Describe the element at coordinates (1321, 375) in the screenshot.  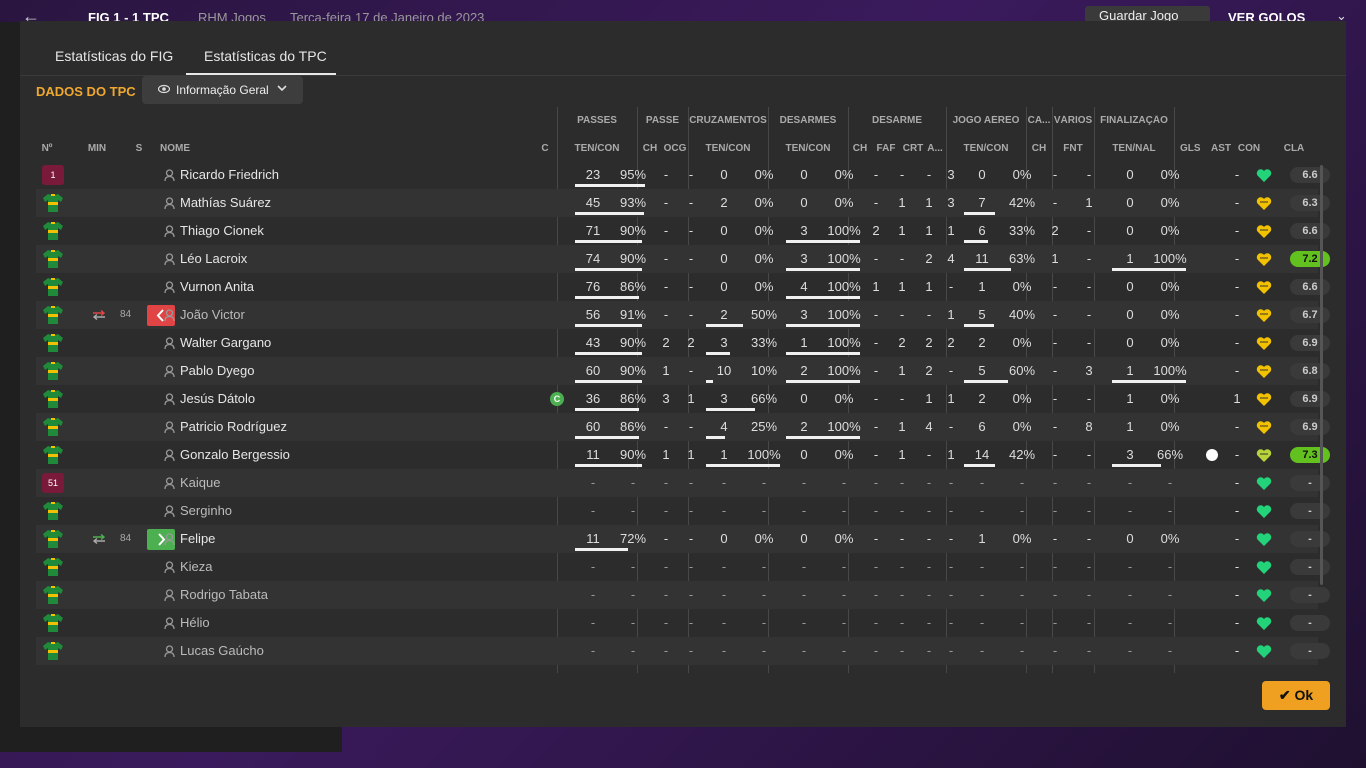
I see `scrollbar` at that location.